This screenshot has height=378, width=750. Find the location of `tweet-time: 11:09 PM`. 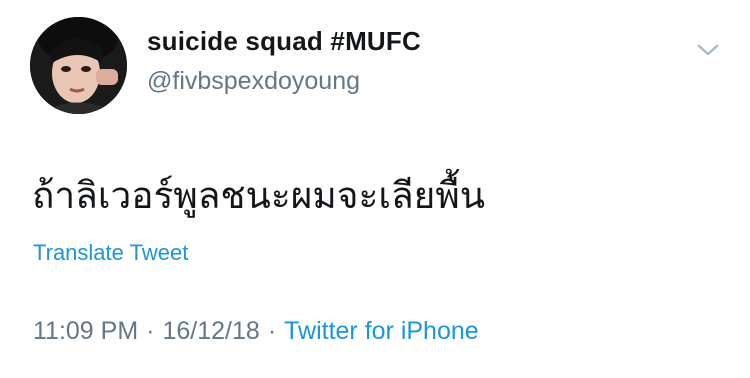

tweet-time: 11:09 PM is located at coordinates (85, 331).